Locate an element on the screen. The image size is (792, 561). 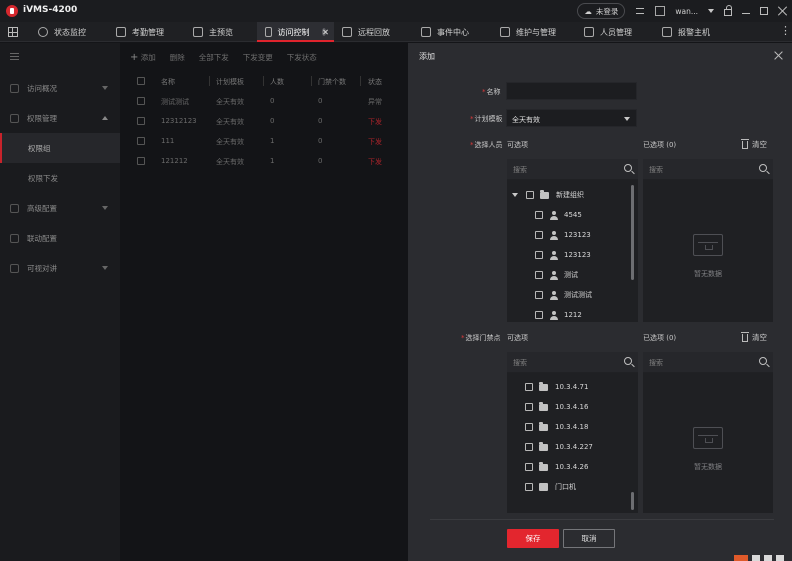
door-search-input: 搜索 is located at coordinates (572, 362).